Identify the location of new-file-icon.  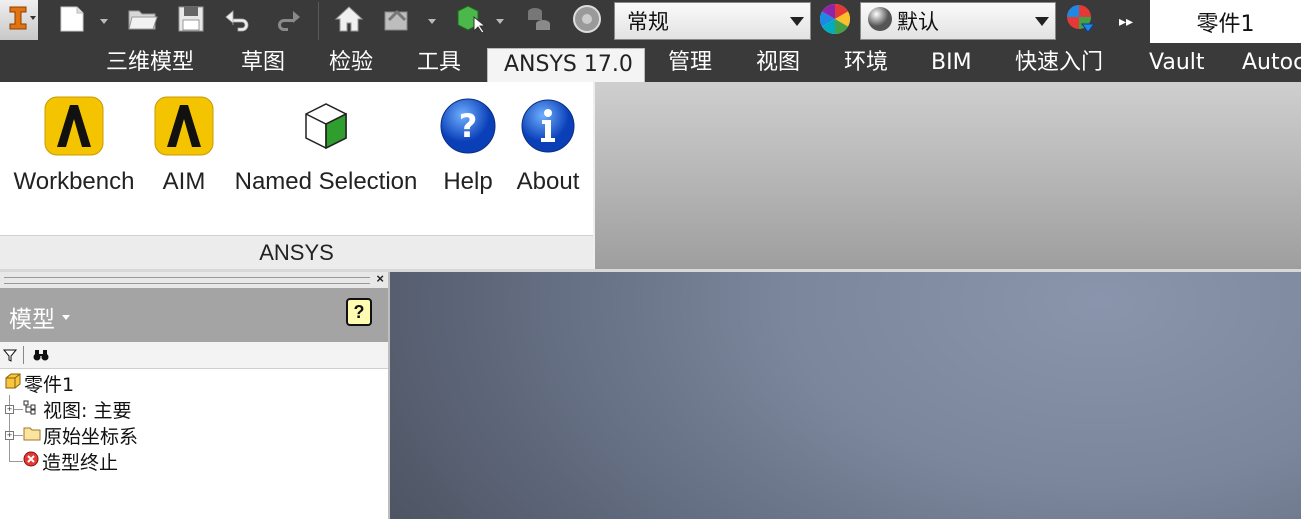
(73, 21).